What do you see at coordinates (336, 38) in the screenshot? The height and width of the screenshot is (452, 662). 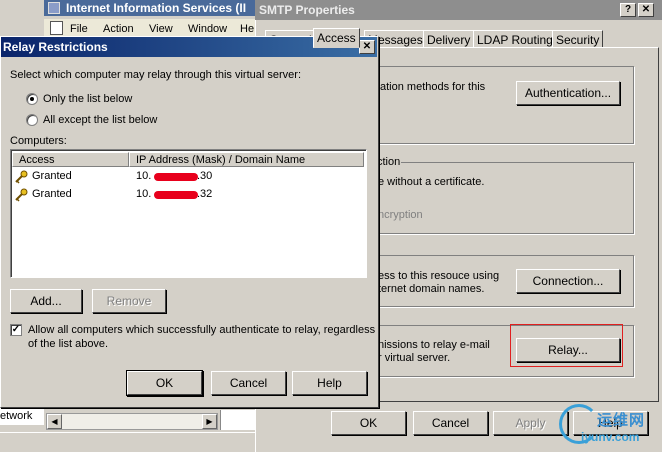 I see `tab-access: Access` at bounding box center [336, 38].